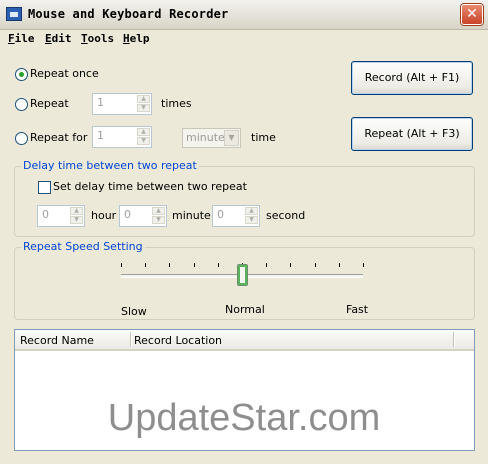  Describe the element at coordinates (143, 216) in the screenshot. I see `delay-minute-stepper: 0 ▲ ▼` at that location.